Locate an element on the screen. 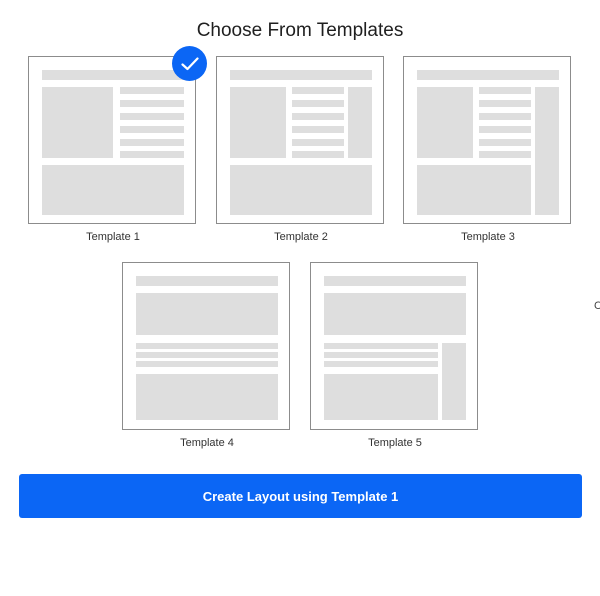 Image resolution: width=600 pixels, height=596 pixels. template-3-thumbnail is located at coordinates (487, 140).